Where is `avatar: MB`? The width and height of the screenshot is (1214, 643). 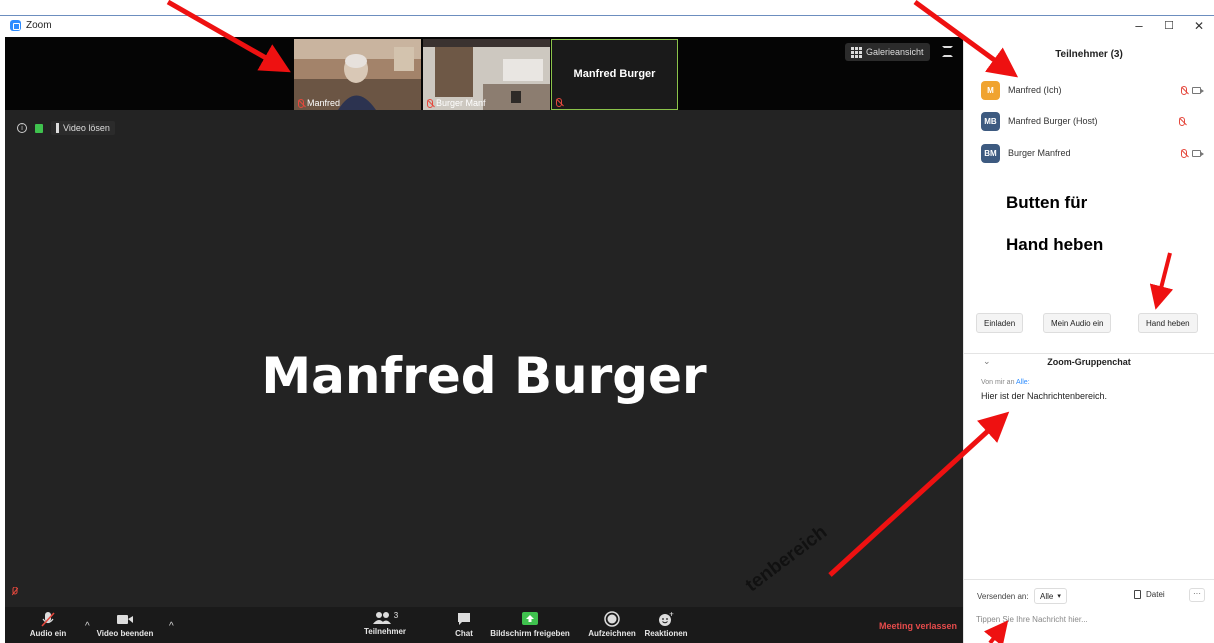 avatar: MB is located at coordinates (990, 121).